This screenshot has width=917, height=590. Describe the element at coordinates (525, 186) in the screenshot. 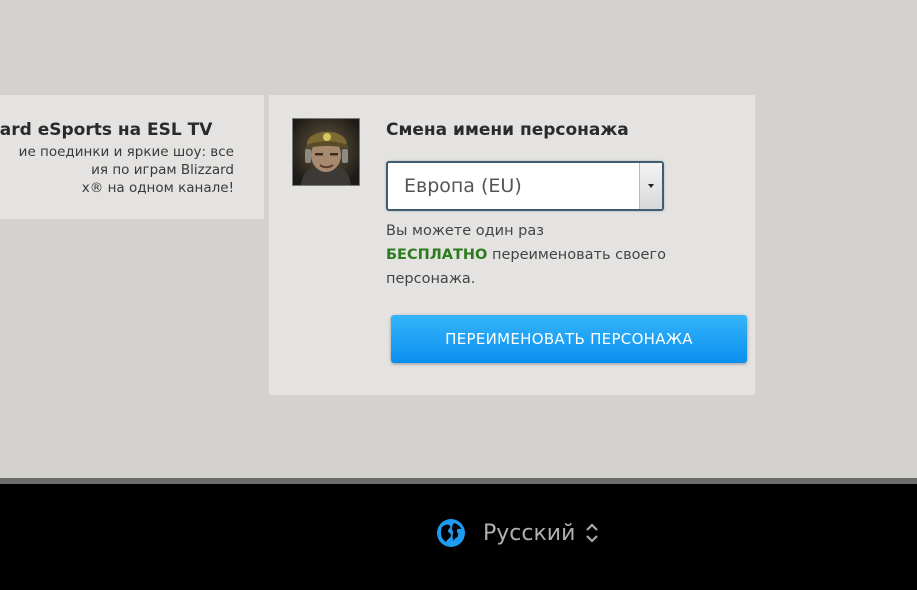

I see `region-select: Европа (EU)` at that location.